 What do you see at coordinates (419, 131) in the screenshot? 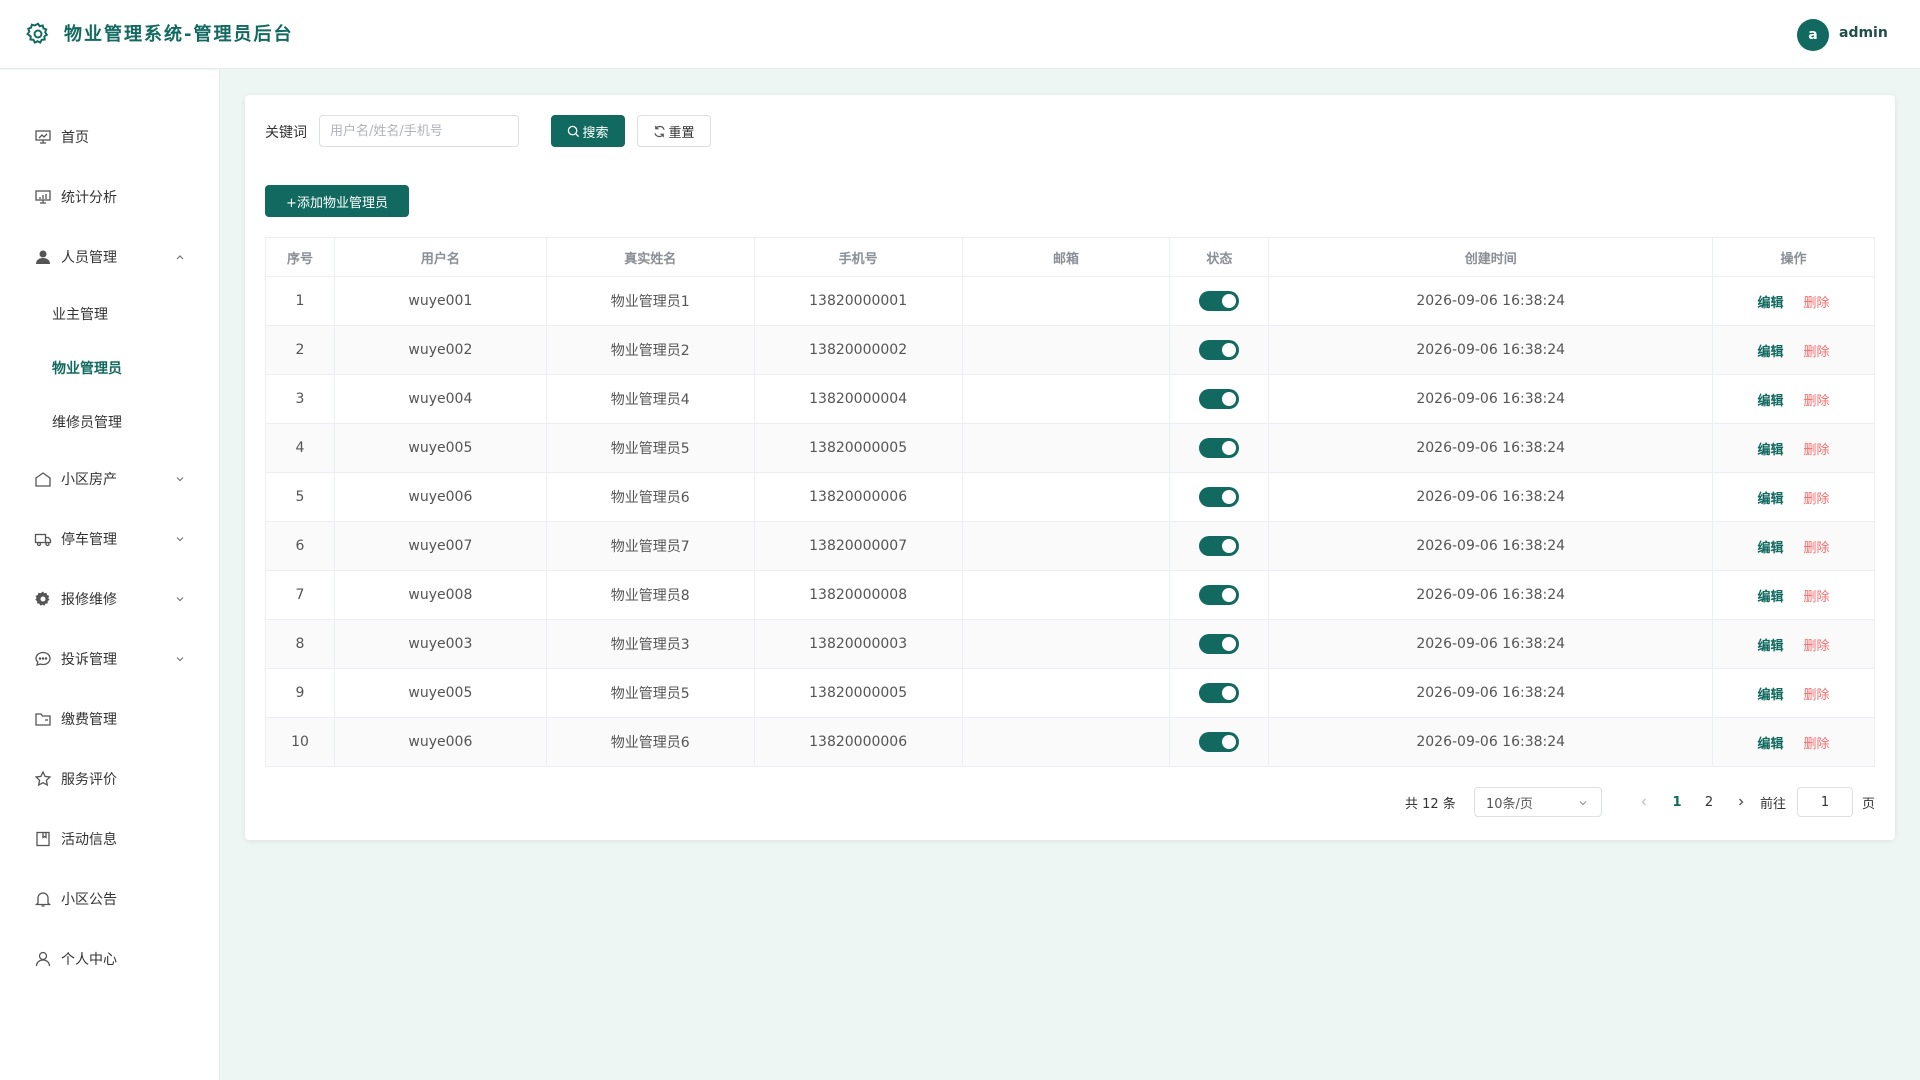
I see `search-input` at bounding box center [419, 131].